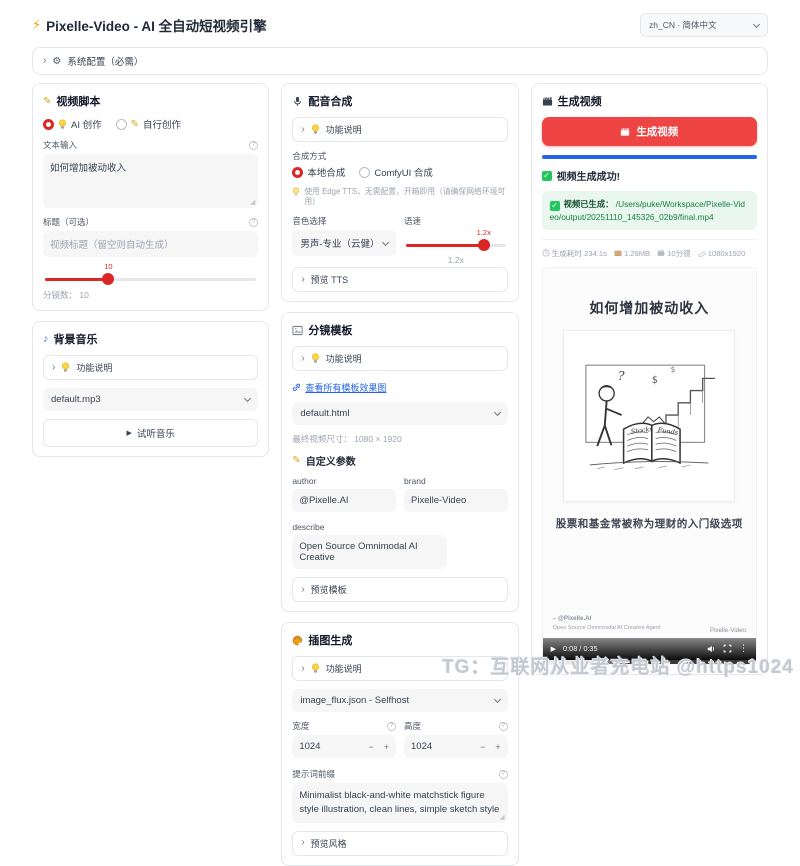 Image resolution: width=800 pixels, height=866 pixels. What do you see at coordinates (657, 132) in the screenshot?
I see `generate-button-label: 生成视频` at bounding box center [657, 132].